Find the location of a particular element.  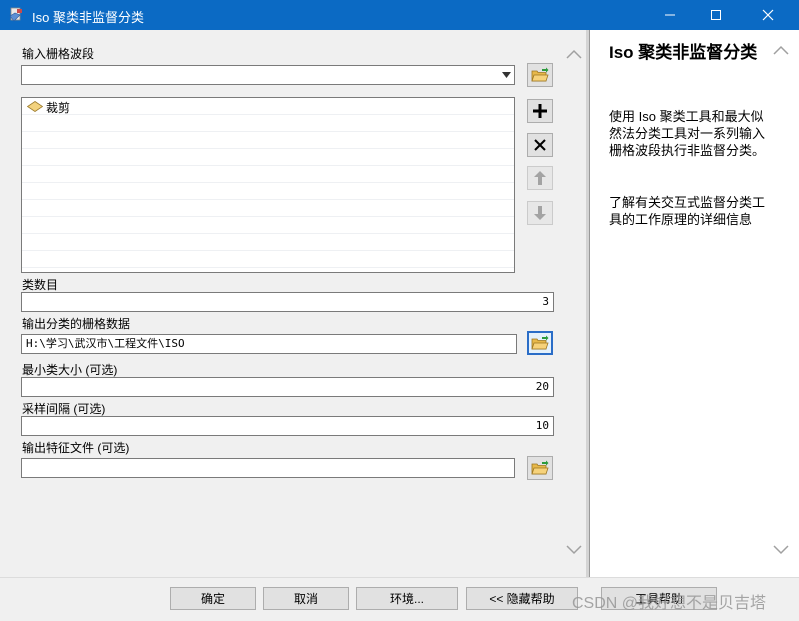

browse-input-bands-button is located at coordinates (540, 75).